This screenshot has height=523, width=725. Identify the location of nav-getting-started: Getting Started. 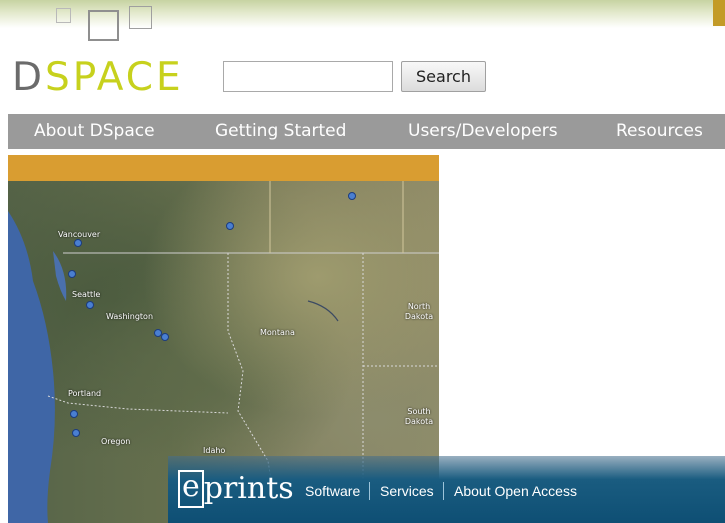
(280, 131).